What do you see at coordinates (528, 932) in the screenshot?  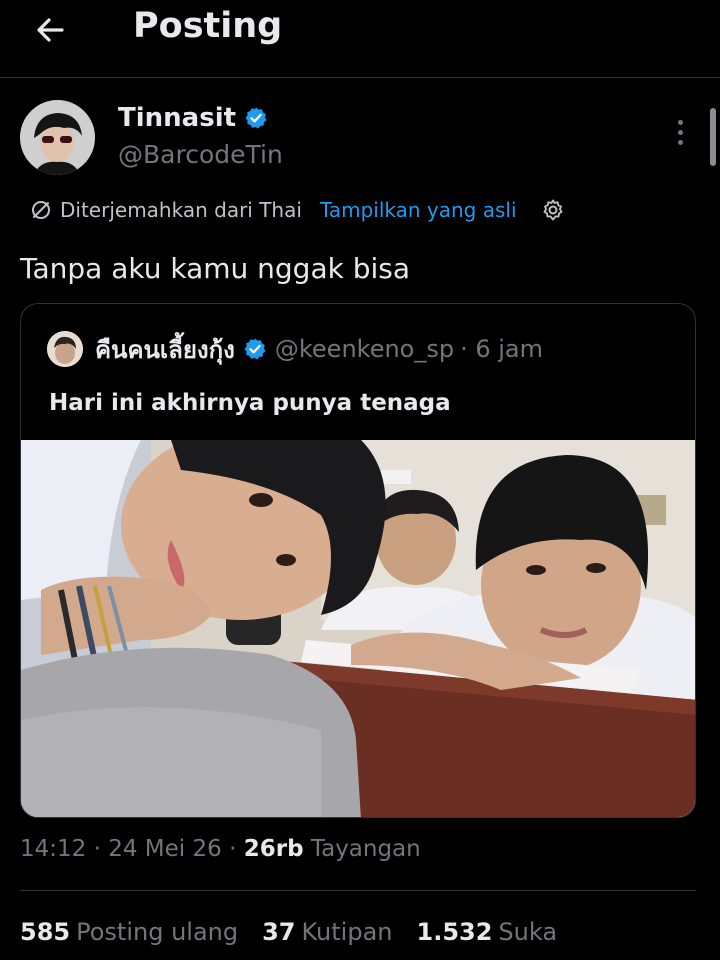 I see `likes-label: Suka` at bounding box center [528, 932].